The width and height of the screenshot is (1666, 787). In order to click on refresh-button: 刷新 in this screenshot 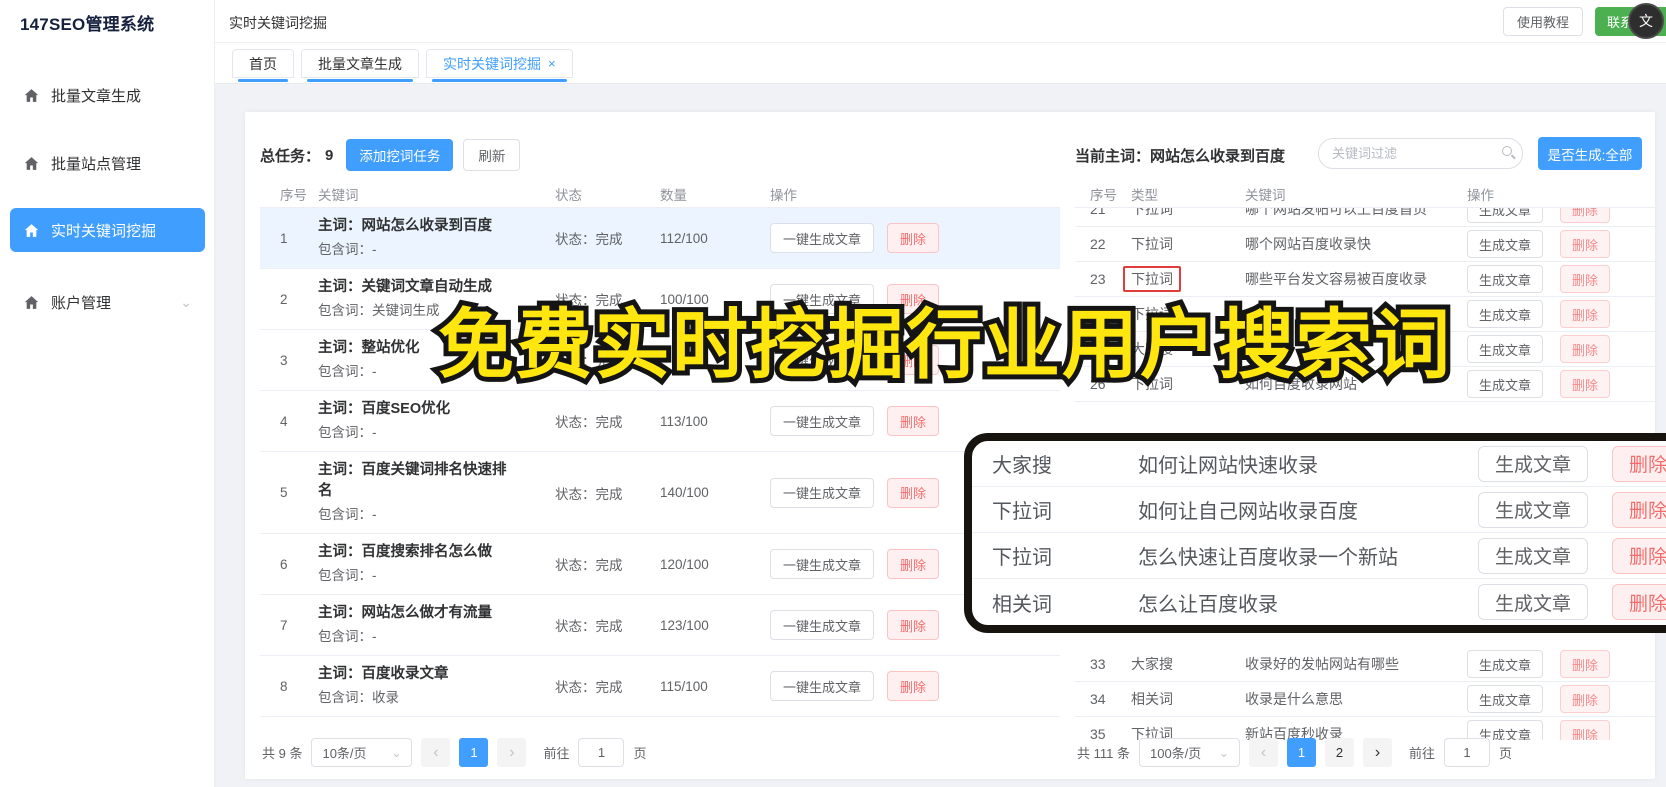, I will do `click(492, 155)`.